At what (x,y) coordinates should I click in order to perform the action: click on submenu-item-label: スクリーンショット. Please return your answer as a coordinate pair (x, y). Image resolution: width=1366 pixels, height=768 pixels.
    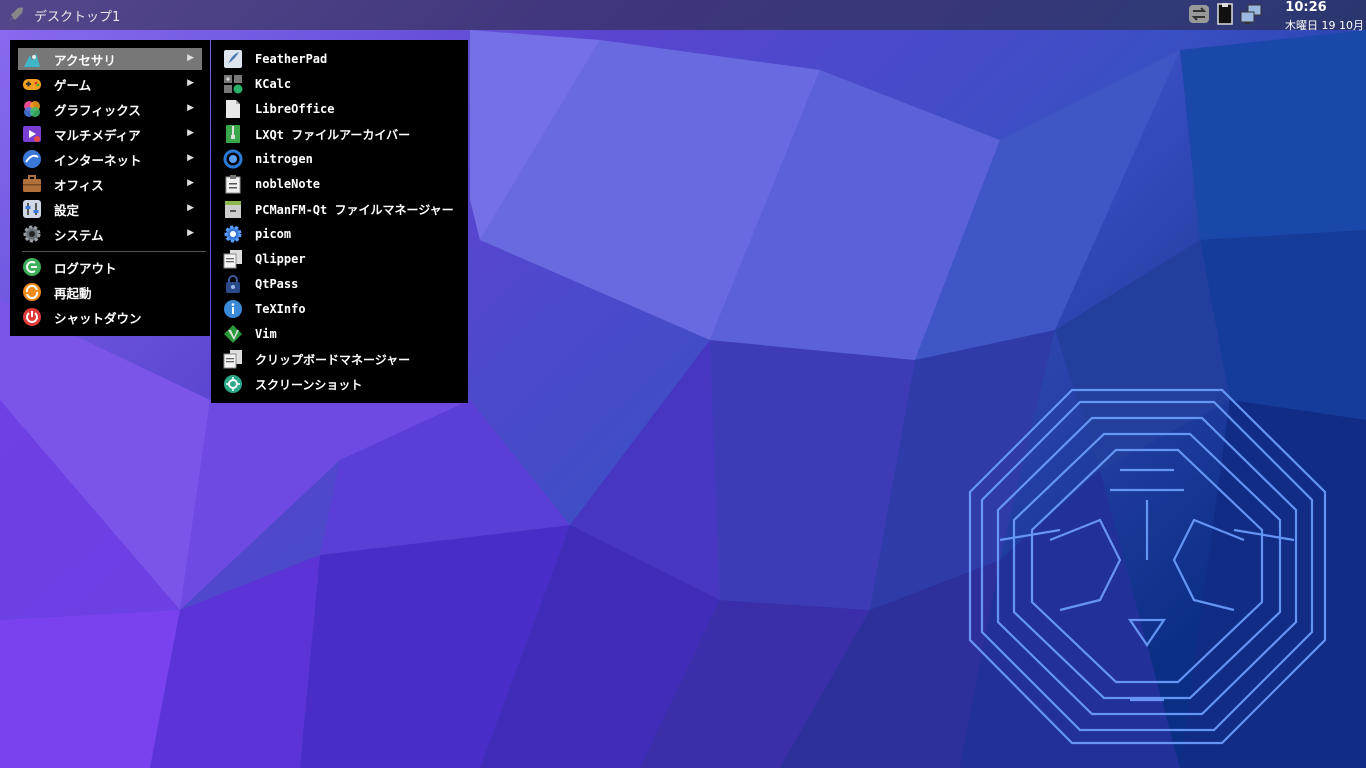
    Looking at the image, I should click on (309, 384).